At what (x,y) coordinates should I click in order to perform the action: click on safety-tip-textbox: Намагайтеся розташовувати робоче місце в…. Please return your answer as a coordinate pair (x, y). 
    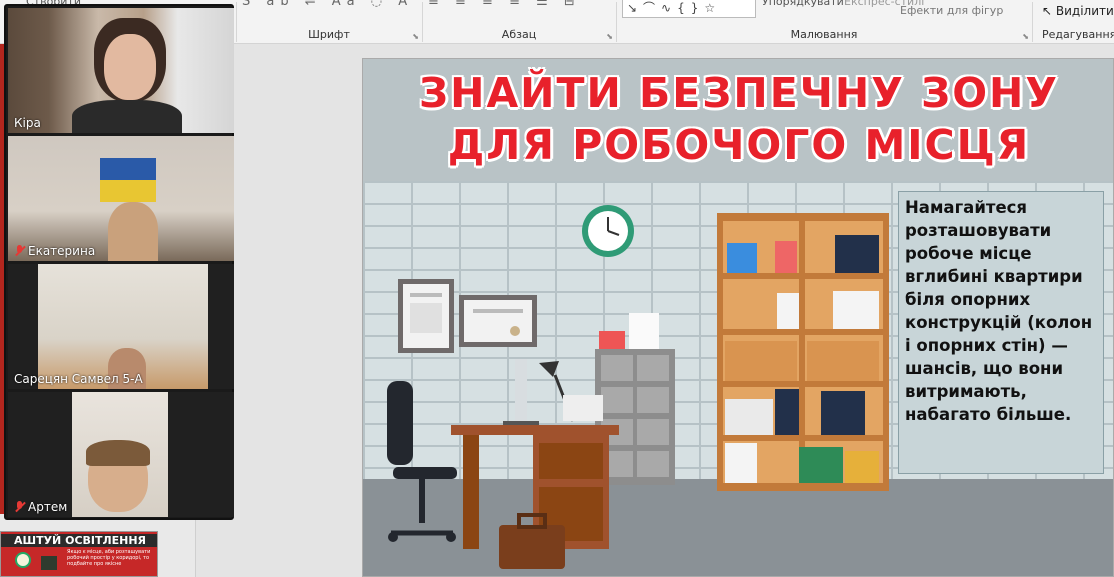
    Looking at the image, I should click on (1001, 332).